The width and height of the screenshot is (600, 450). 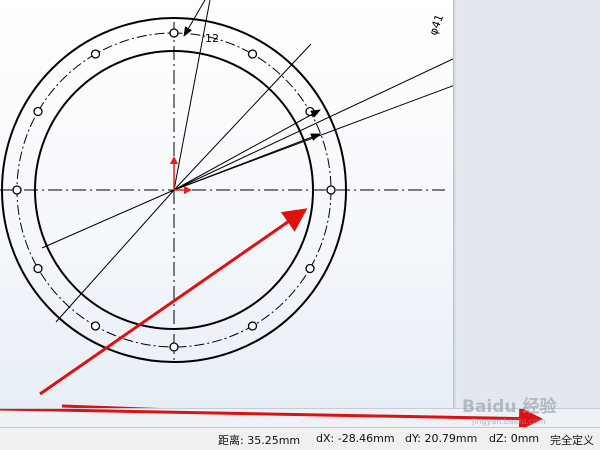 I want to click on hole-count-label: 12, so click(x=212, y=38).